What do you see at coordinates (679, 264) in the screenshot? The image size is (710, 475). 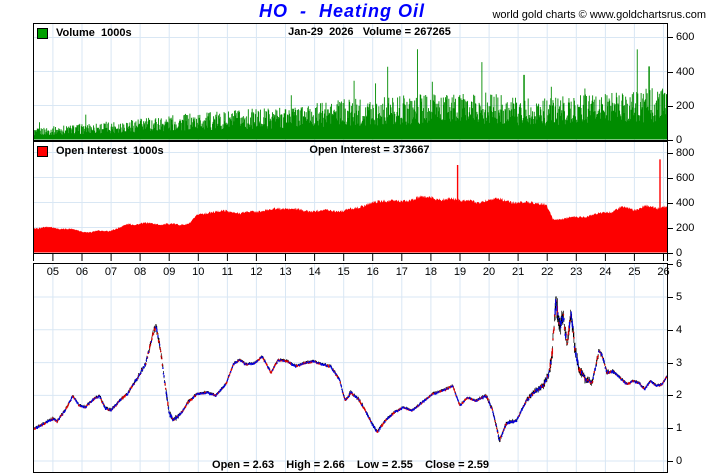 I see `y-axis-tick-label: 6` at bounding box center [679, 264].